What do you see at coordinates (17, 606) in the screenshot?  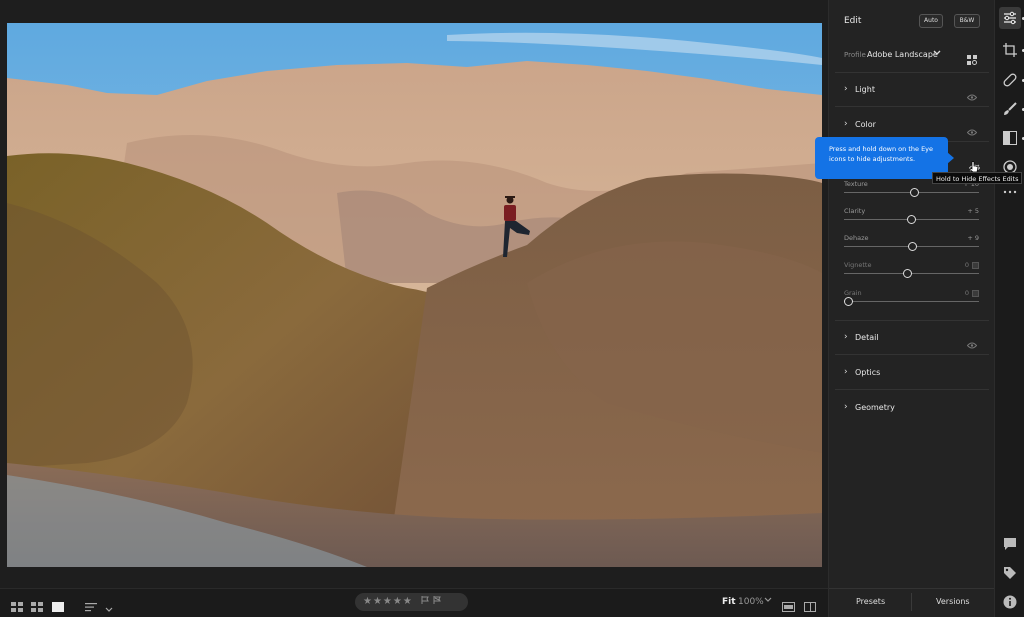 I see `grid-view-icon` at bounding box center [17, 606].